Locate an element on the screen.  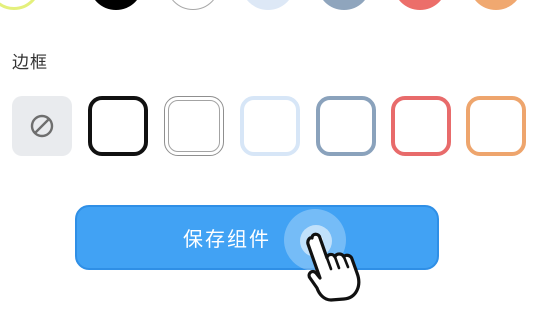
color-swatch-yellow is located at coordinates (20, 5).